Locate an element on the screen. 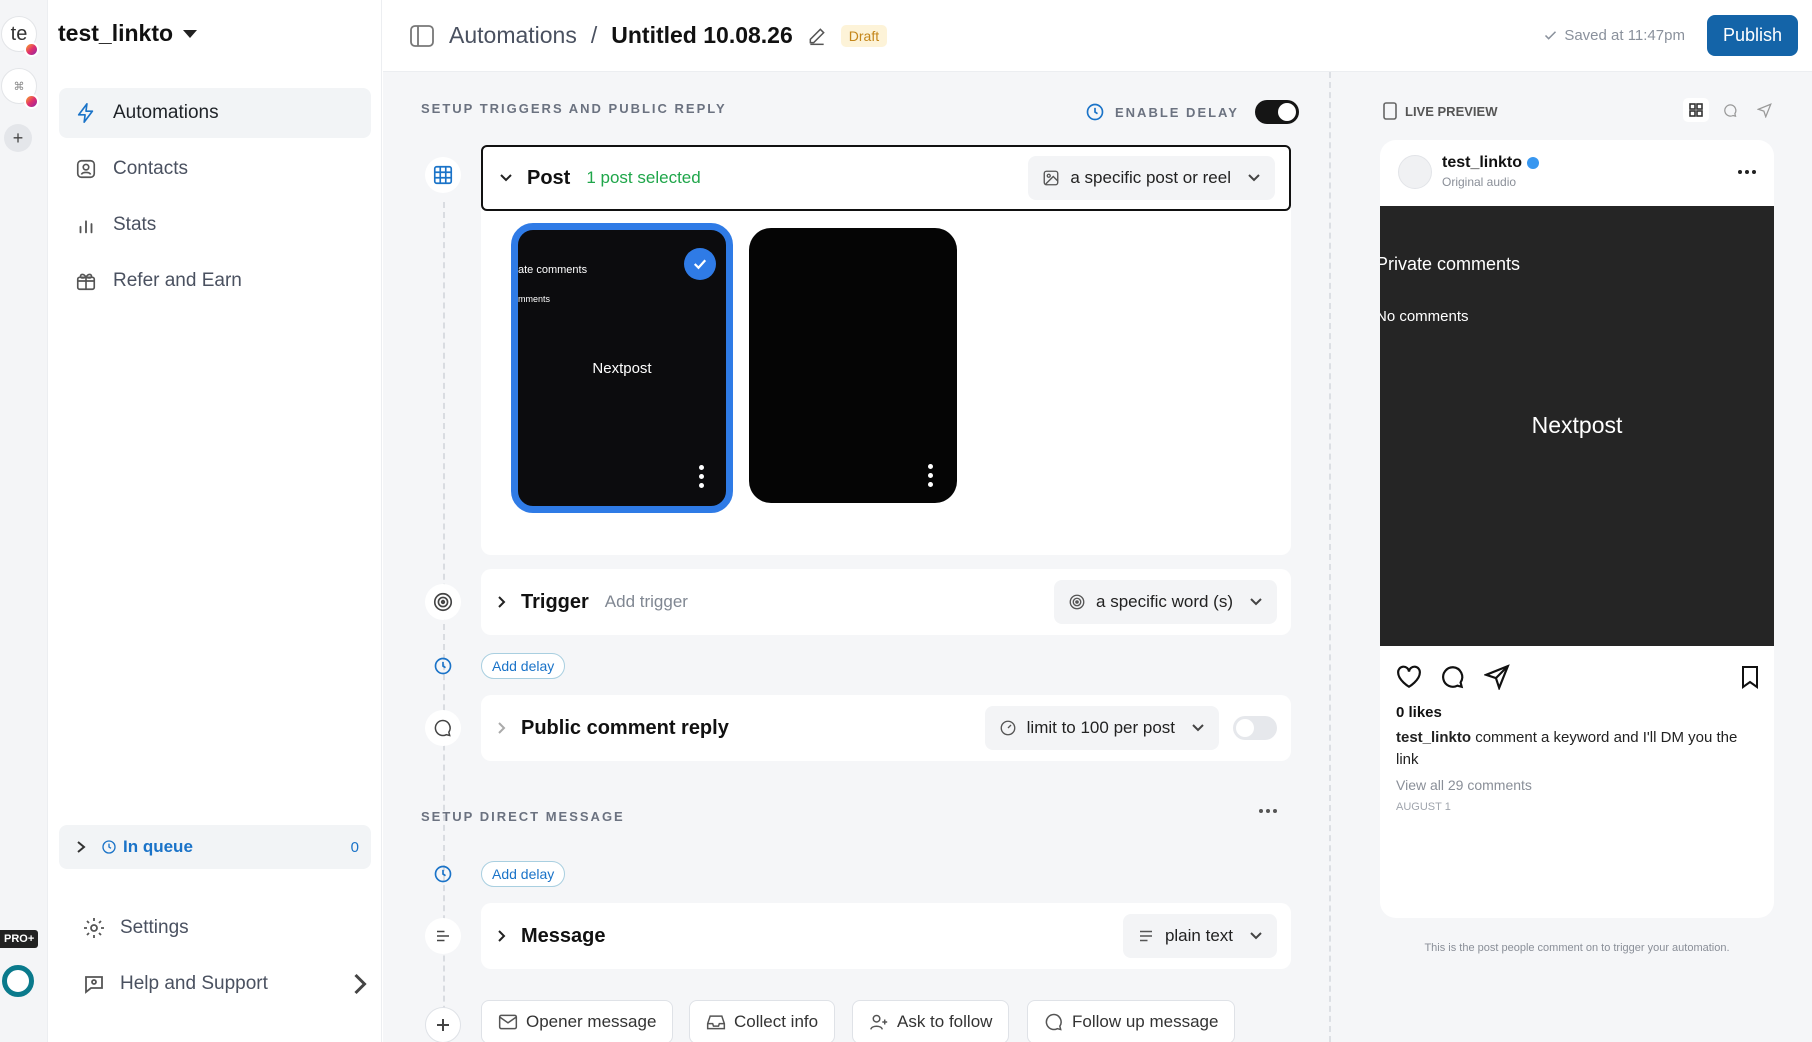  inbox-icon is located at coordinates (716, 1022).